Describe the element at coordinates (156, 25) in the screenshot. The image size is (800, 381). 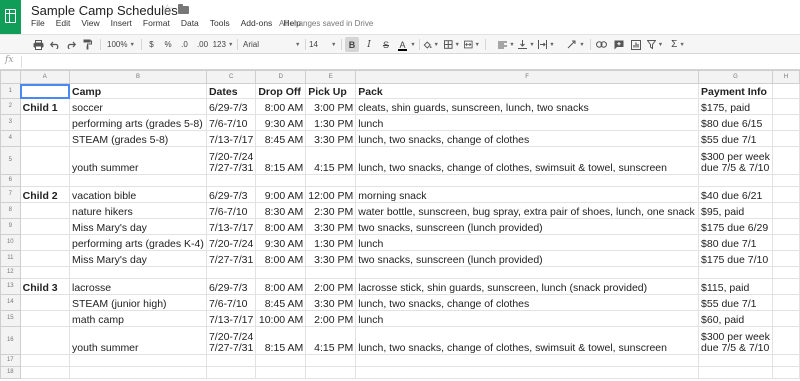
I see `menu-format: Format` at that location.